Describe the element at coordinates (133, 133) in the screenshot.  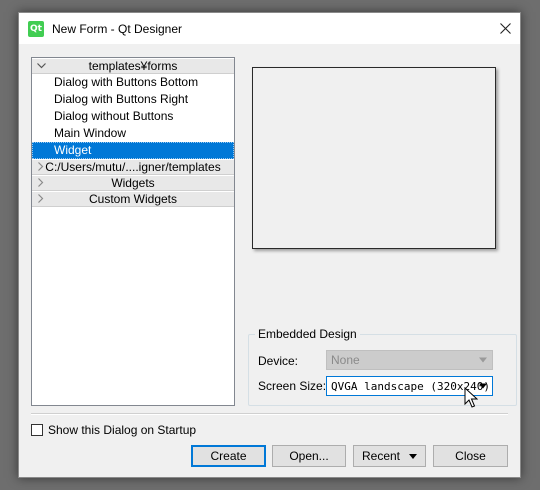
I see `tree-item-main-window: Main Window` at that location.